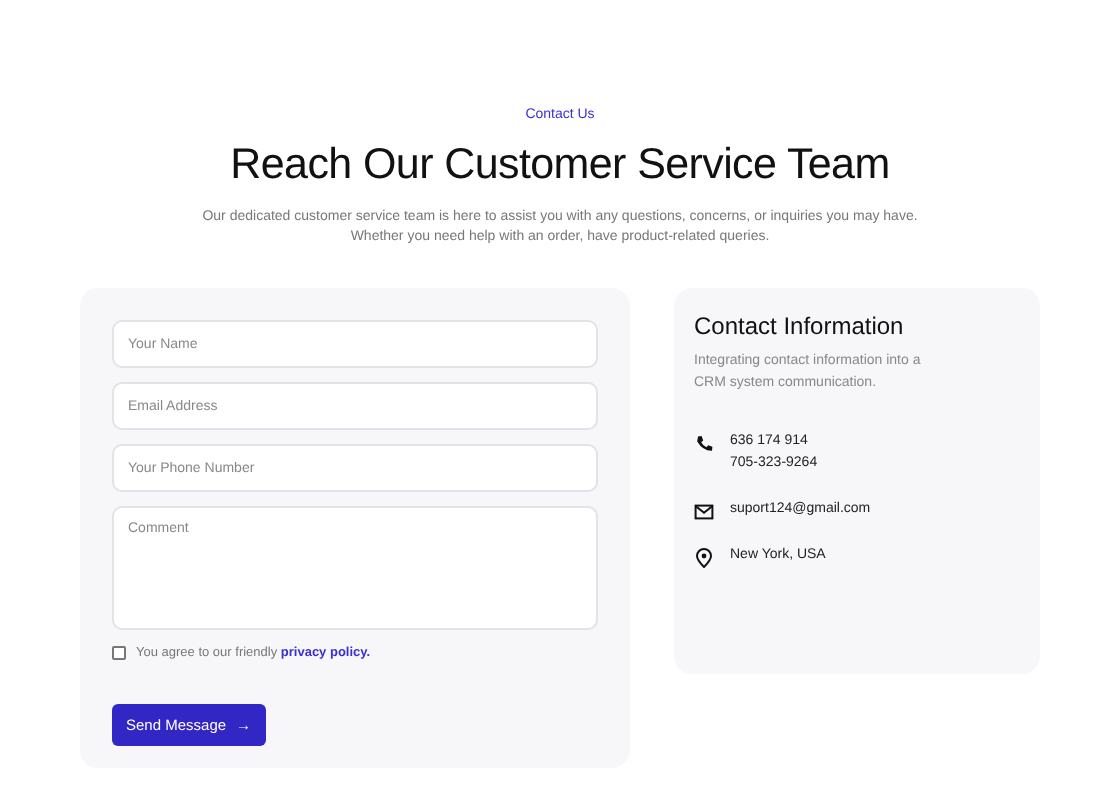  Describe the element at coordinates (704, 557) in the screenshot. I see `location-pin-icon` at that location.